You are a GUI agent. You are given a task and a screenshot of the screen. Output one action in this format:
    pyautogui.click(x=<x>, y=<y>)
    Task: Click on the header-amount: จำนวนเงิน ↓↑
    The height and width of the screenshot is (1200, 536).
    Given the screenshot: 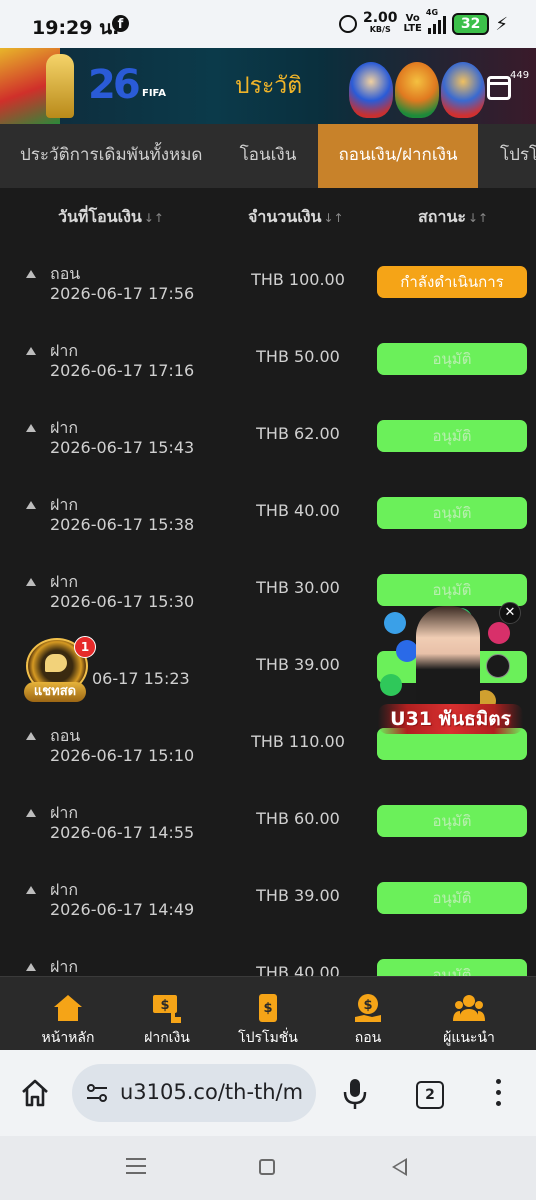 What is the action you would take?
    pyautogui.click(x=296, y=217)
    